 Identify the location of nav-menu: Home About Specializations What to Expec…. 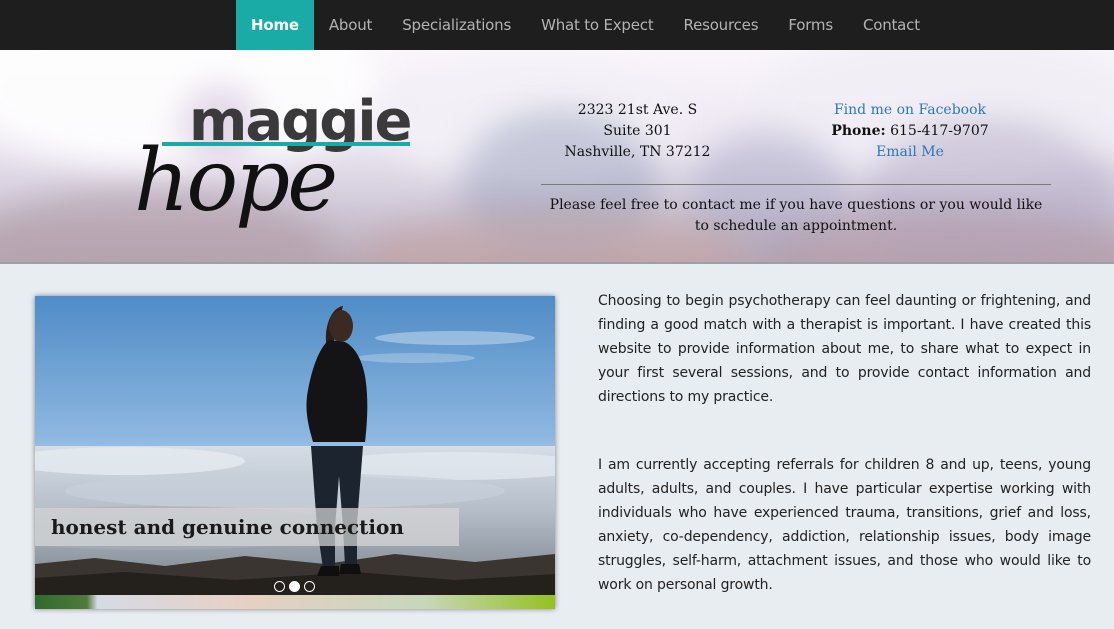
(585, 25).